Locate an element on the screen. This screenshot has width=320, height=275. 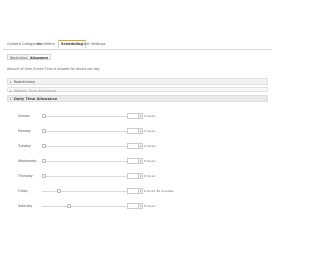
day-row-thursday: Thursday ▾ 0 hours is located at coordinates (143, 177).